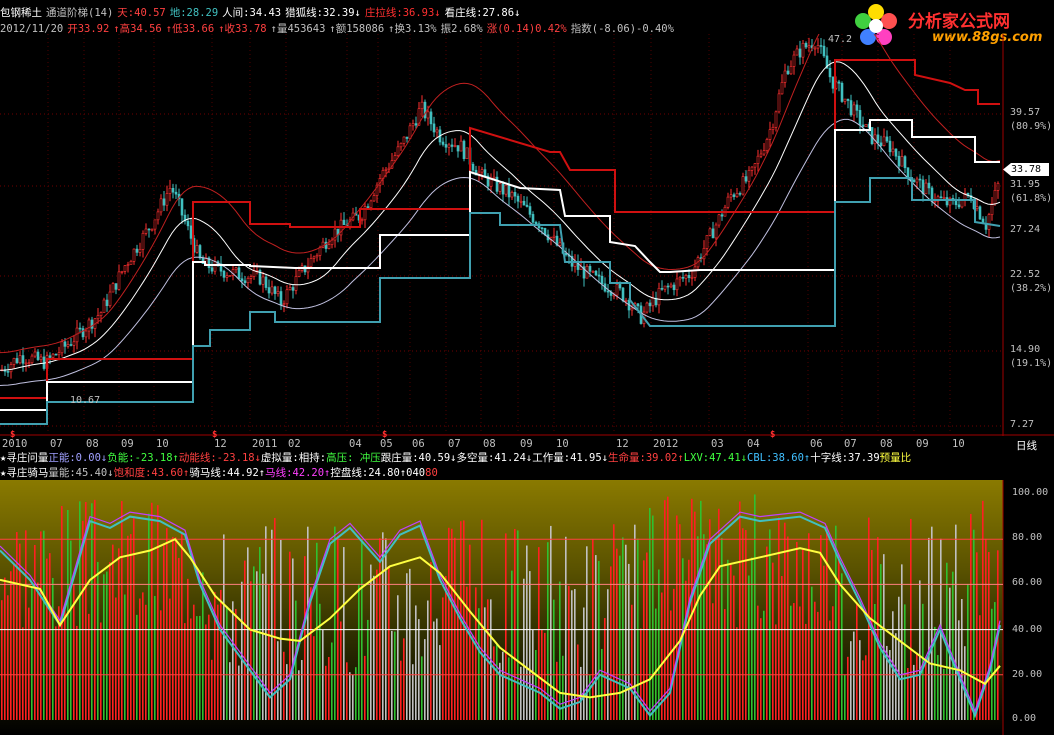 This screenshot has height=735, width=1054. What do you see at coordinates (78, 458) in the screenshot?
I see `indicator1-item: 正能:0.00↓` at bounding box center [78, 458].